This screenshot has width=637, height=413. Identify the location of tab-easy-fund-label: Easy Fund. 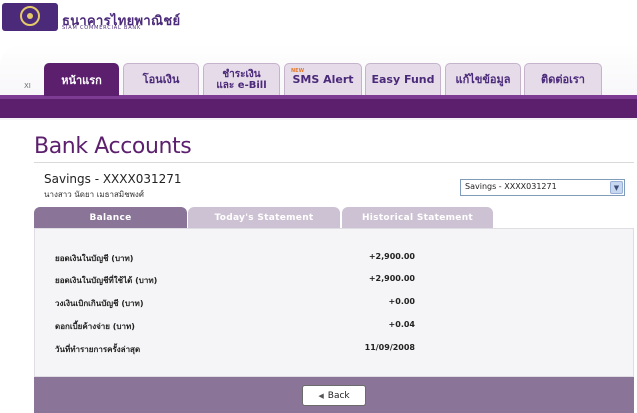
(403, 79).